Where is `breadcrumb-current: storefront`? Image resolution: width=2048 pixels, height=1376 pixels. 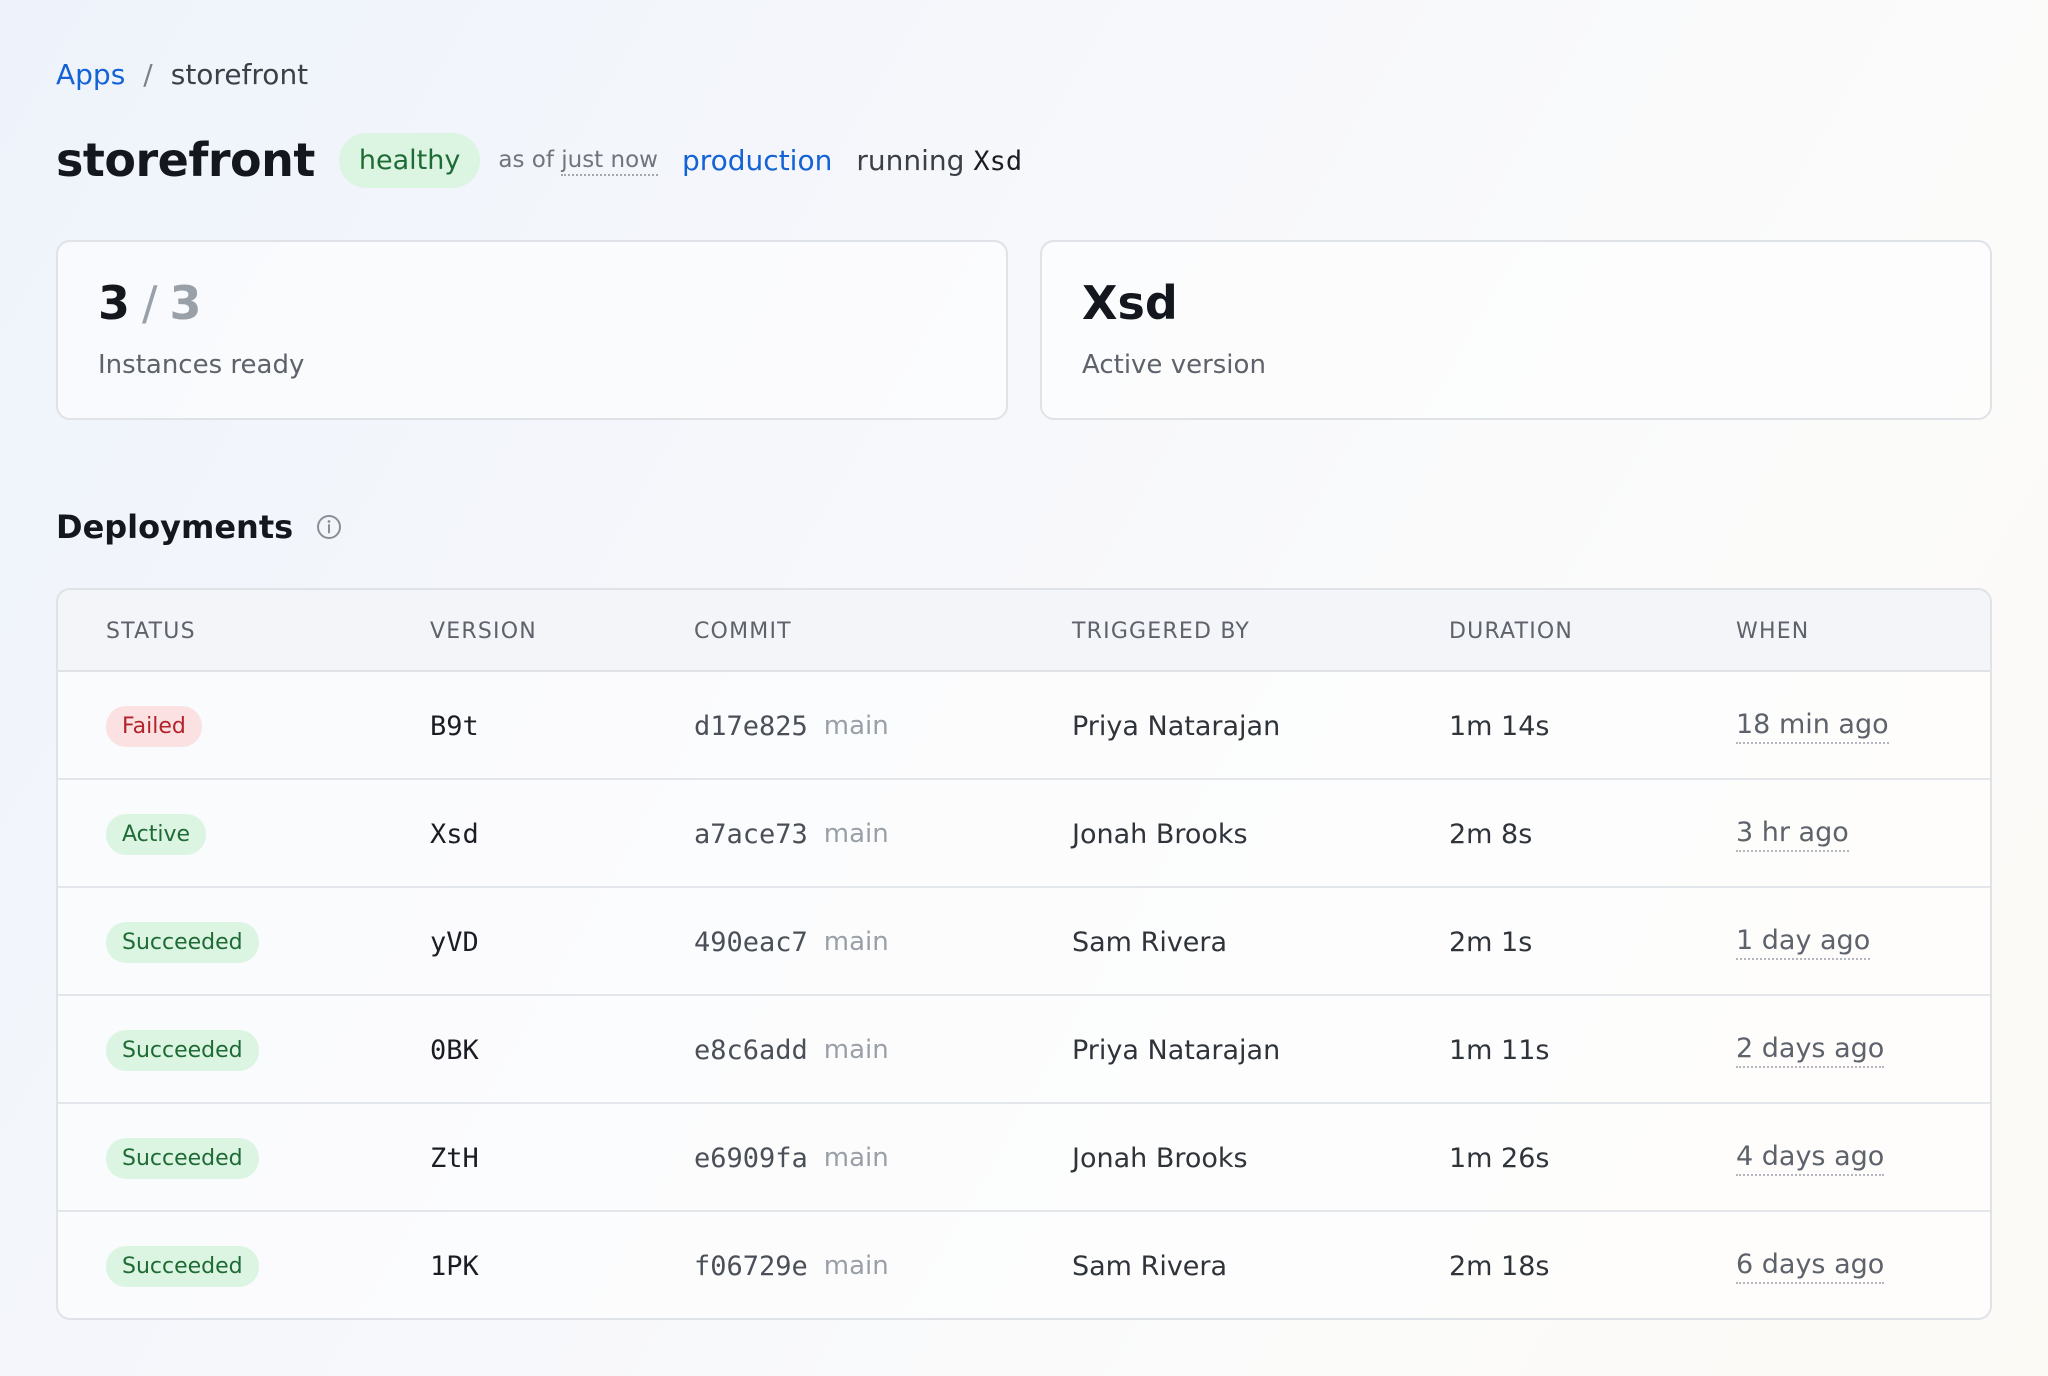 breadcrumb-current: storefront is located at coordinates (239, 74).